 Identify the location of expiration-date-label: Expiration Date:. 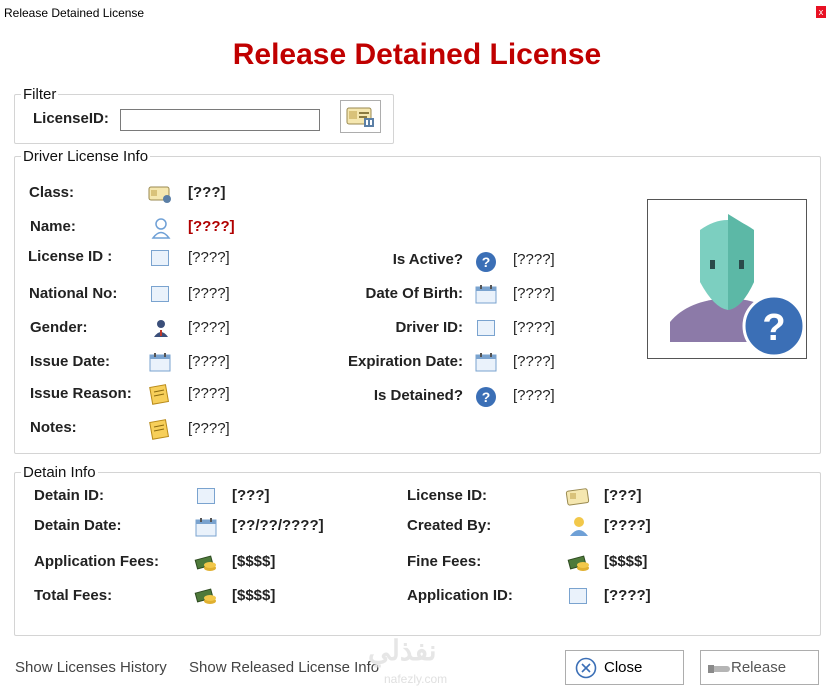
(405, 361).